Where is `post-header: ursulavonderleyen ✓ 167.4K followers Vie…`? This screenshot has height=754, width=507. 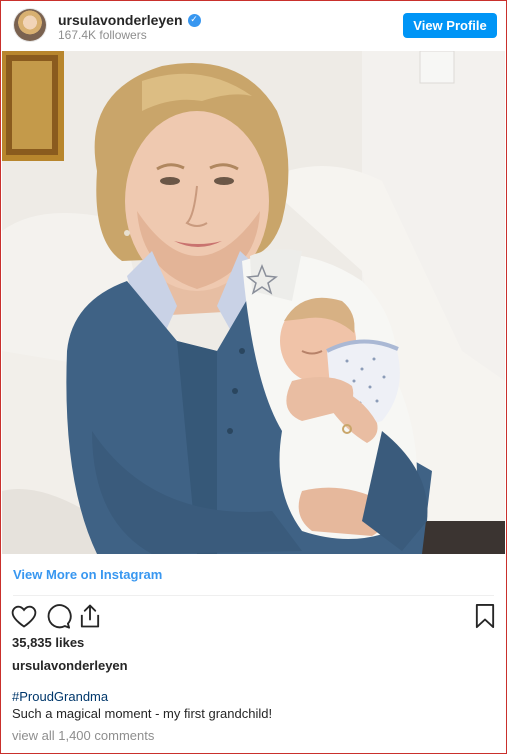
post-header: ursulavonderleyen ✓ 167.4K followers Vie… is located at coordinates (253, 26).